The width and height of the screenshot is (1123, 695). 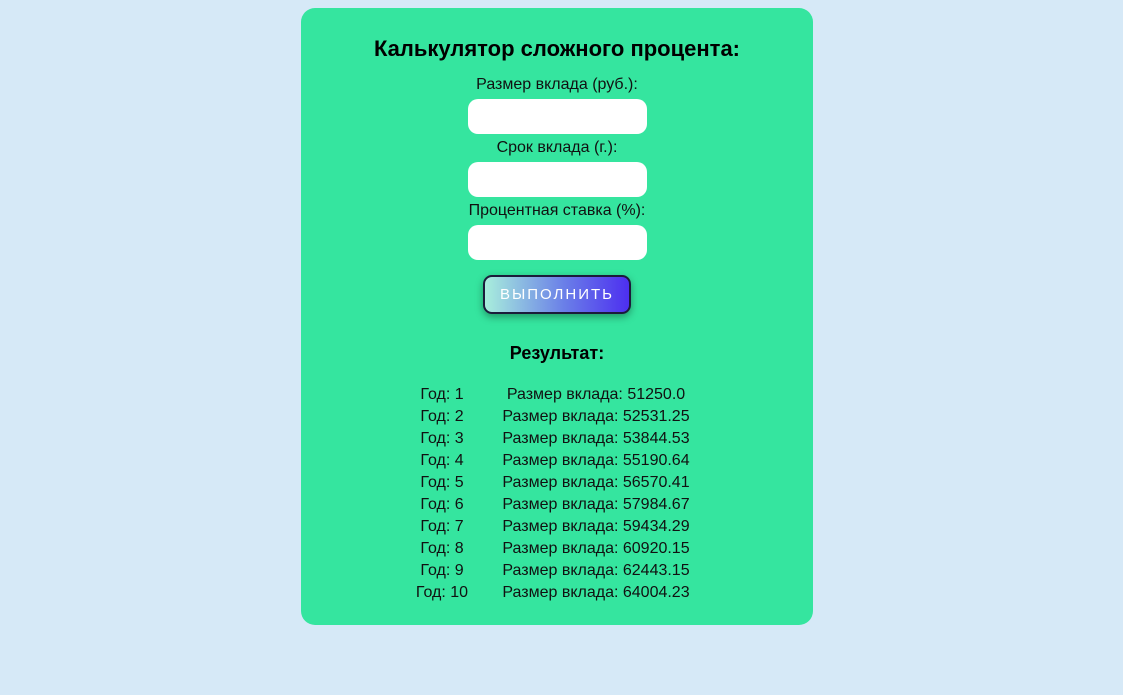 What do you see at coordinates (557, 294) in the screenshot?
I see `submit-button: ВЫПОЛНИТЬ` at bounding box center [557, 294].